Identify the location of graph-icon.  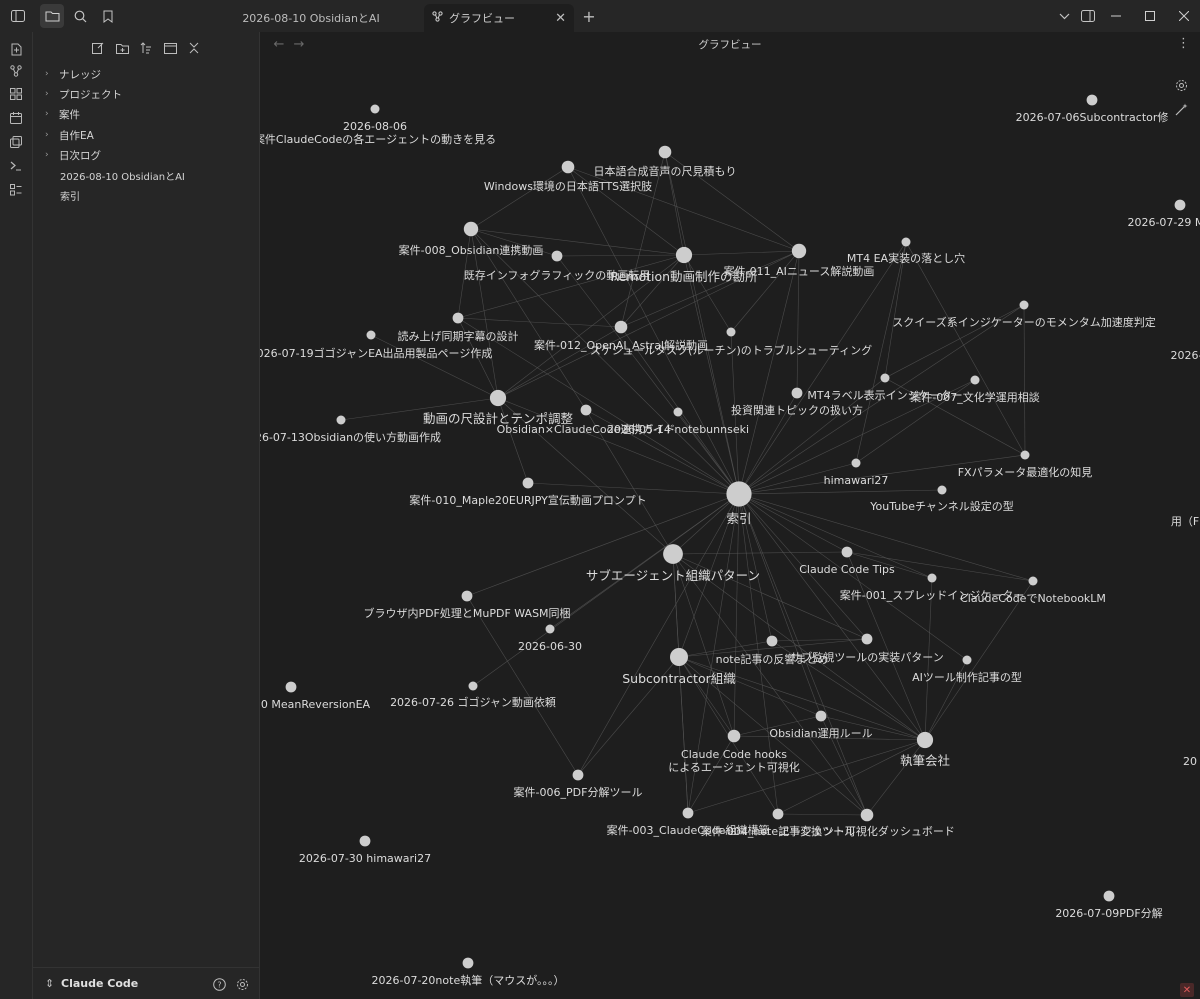
(16, 71).